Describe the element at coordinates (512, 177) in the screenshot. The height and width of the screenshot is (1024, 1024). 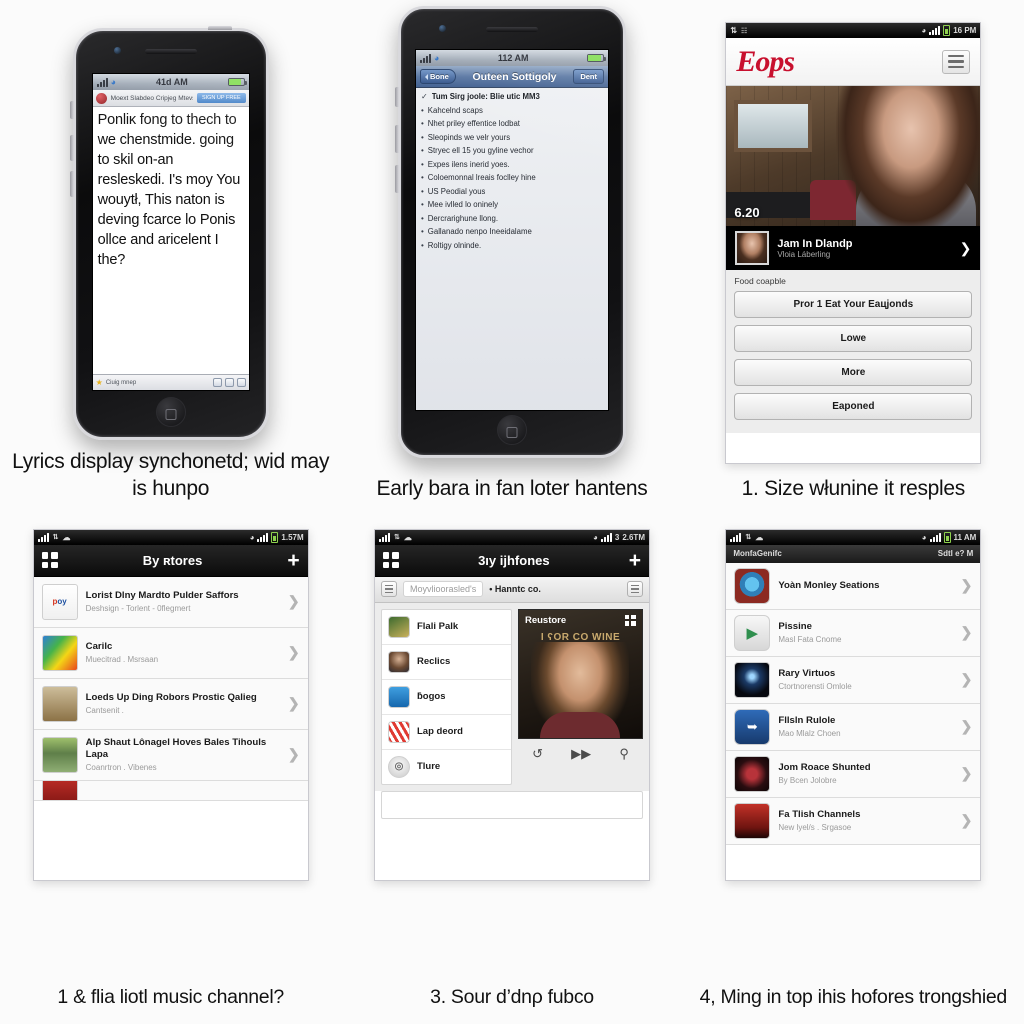
I see `list-item: • Coloemonnal lreais foclley hine` at that location.